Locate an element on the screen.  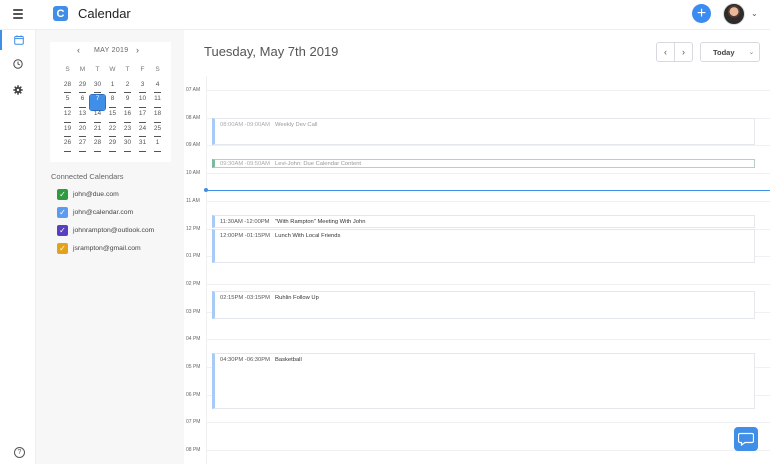
connected-calendar-item: ✓ jsrampton@gmail.com is located at coordinates (99, 248).